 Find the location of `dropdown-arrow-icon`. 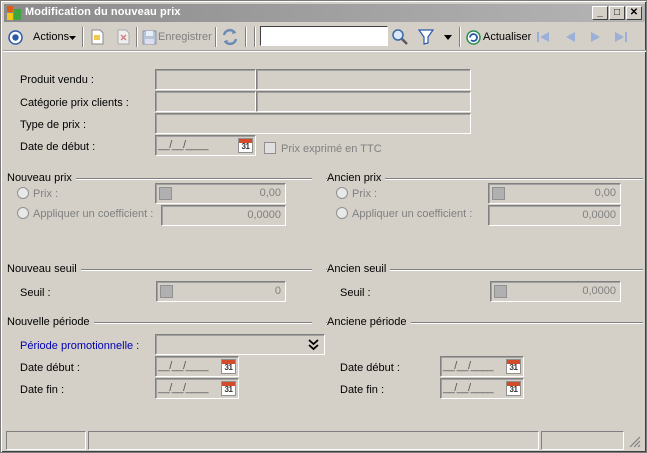

dropdown-arrow-icon is located at coordinates (72, 38).